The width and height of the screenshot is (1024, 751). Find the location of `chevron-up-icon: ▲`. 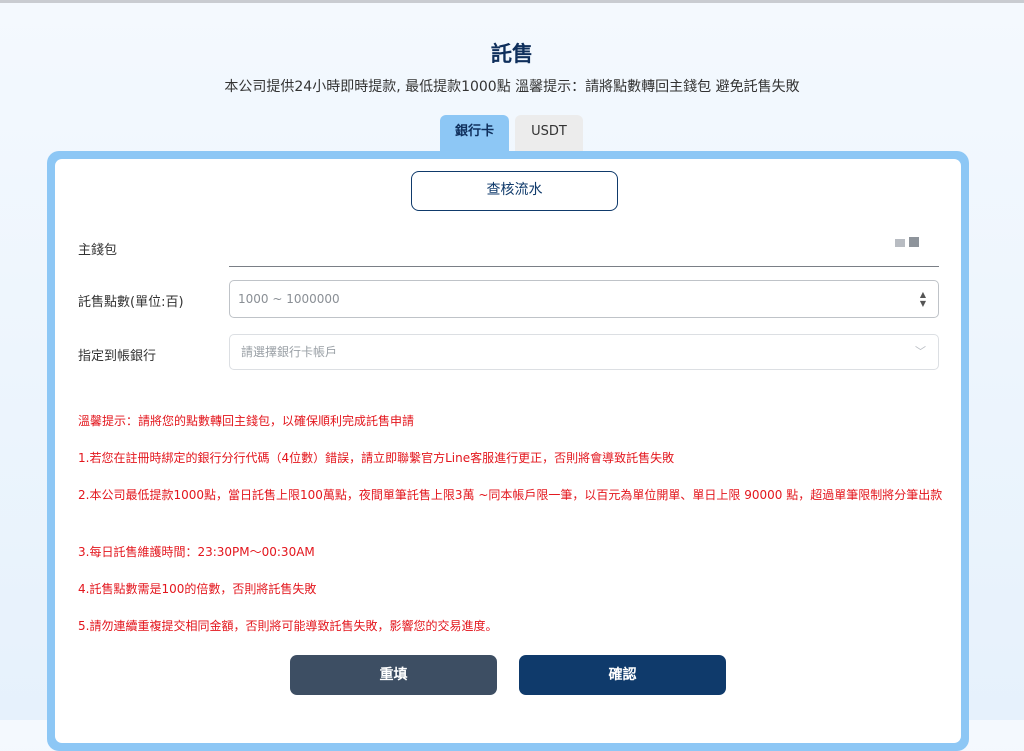

chevron-up-icon: ▲ is located at coordinates (923, 294).